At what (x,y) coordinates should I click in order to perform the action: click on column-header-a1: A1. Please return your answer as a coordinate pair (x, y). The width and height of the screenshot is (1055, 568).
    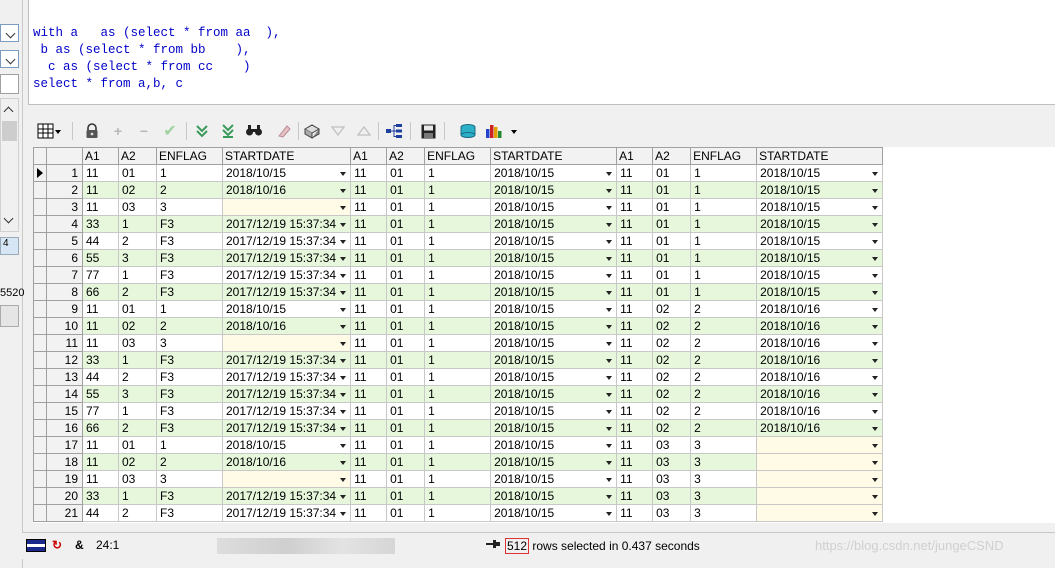
    Looking at the image, I should click on (100, 156).